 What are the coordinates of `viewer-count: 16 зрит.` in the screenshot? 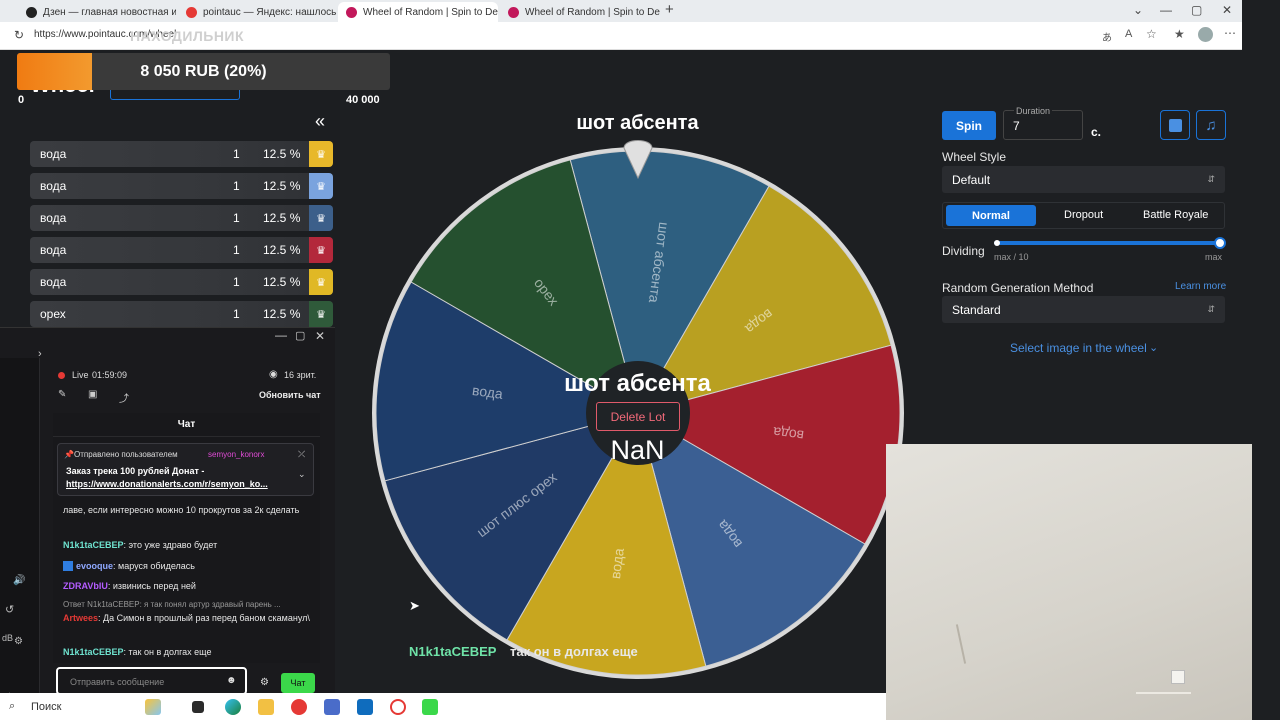 It's located at (300, 375).